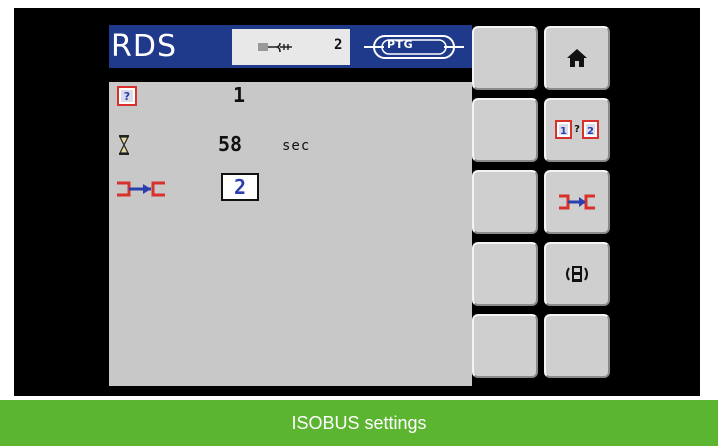 This screenshot has height=446, width=718. I want to click on softkey-a1, so click(505, 58).